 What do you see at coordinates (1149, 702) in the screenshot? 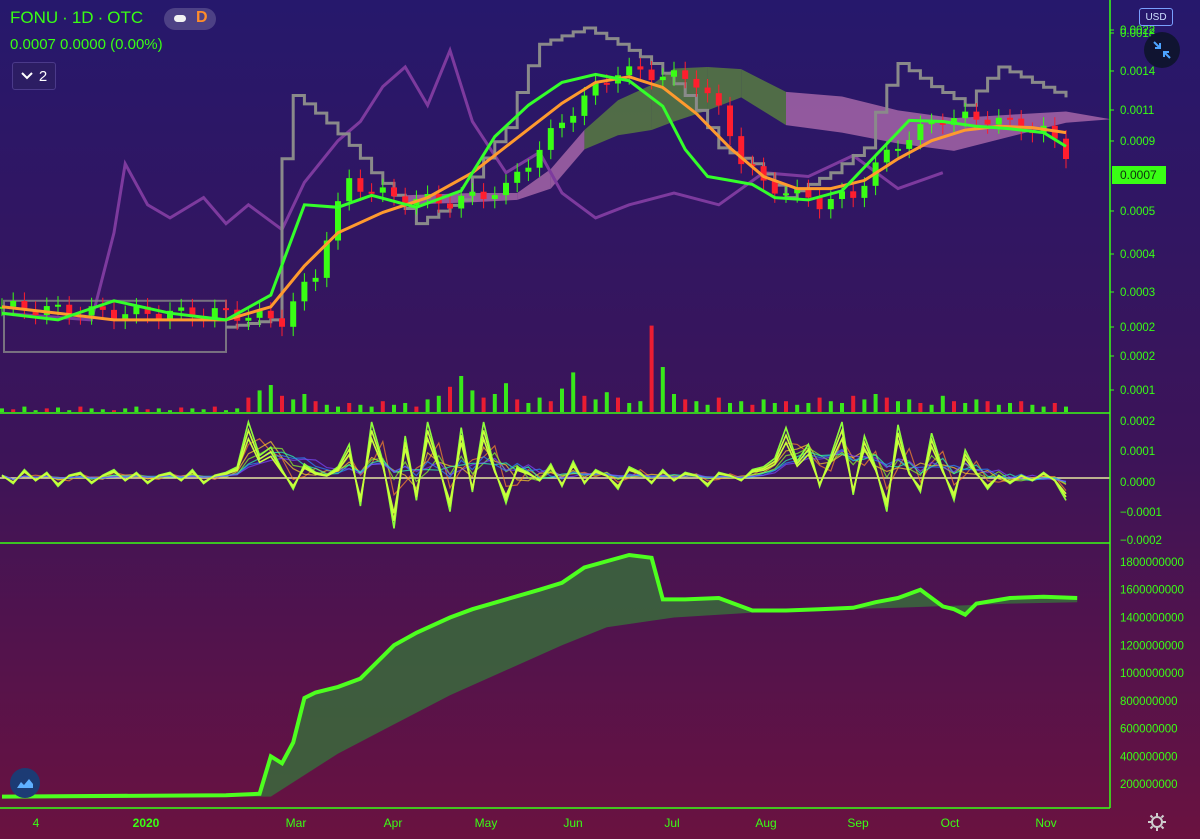
I see `accumulation-tick-label: 800000000` at bounding box center [1149, 702].